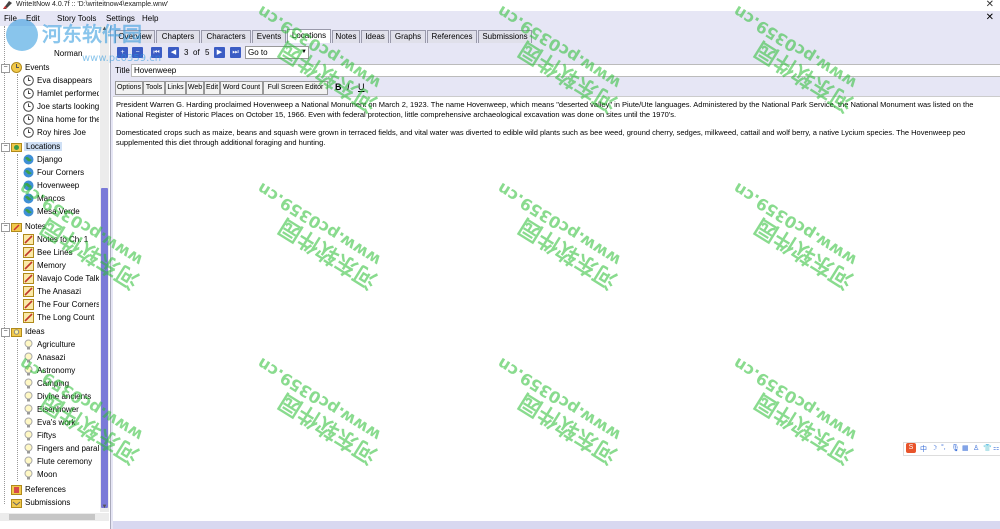  Describe the element at coordinates (207, 52) in the screenshot. I see `total-record-count: 5` at that location.